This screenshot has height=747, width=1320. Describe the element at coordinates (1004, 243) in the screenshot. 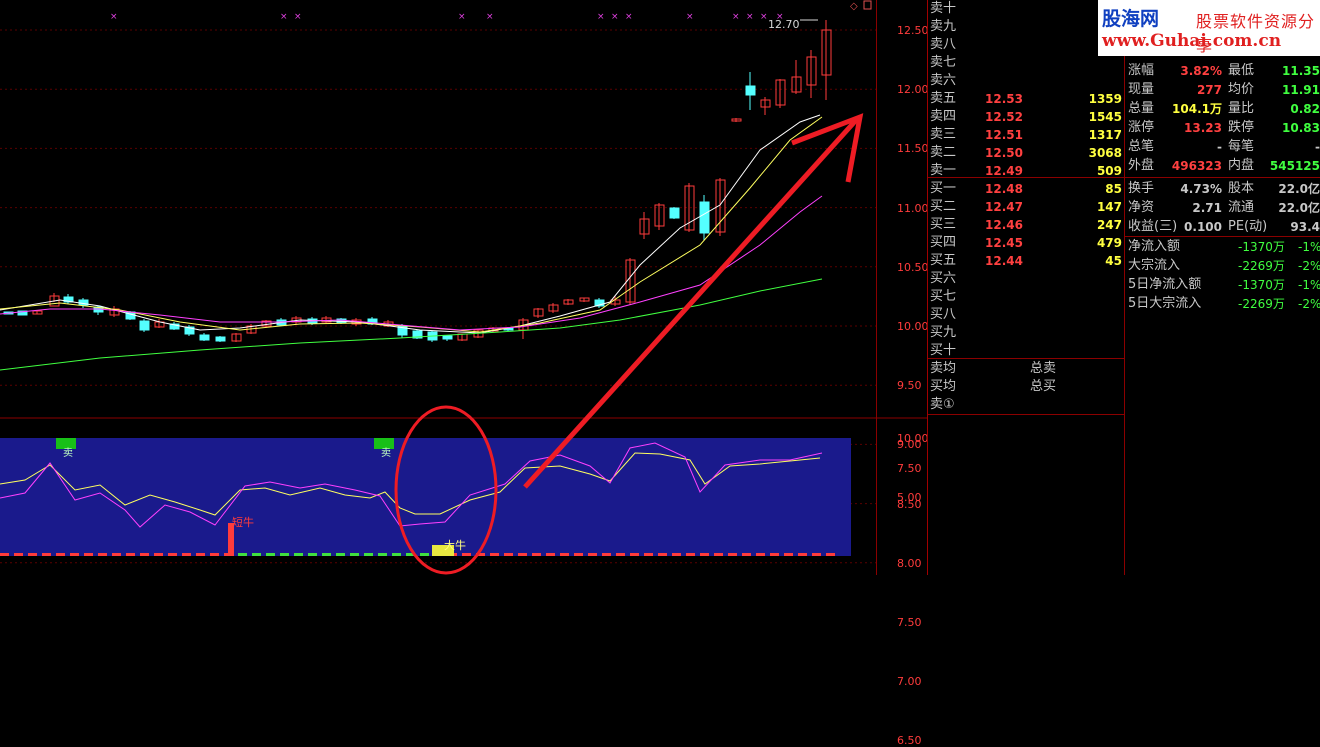

I see `book-row-price: 12.45` at that location.